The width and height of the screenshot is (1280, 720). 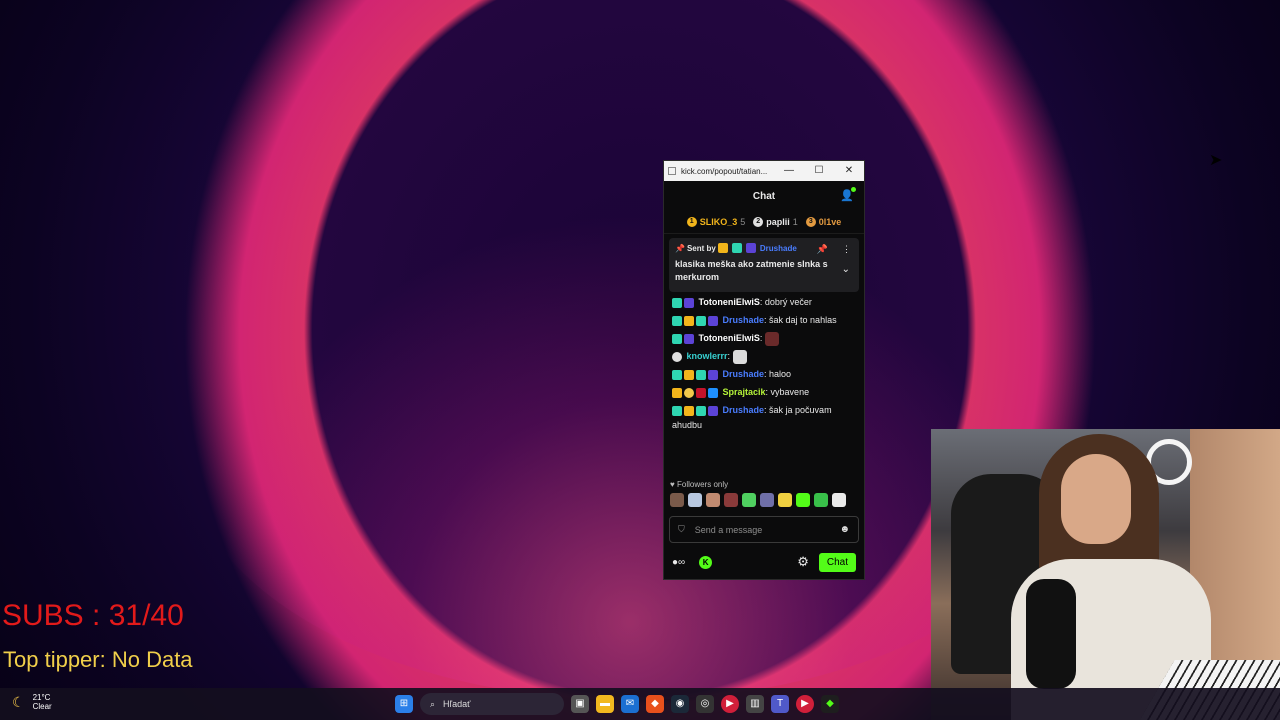 I want to click on chat-footer: ●∞ K ⚙ Chat, so click(x=764, y=562).